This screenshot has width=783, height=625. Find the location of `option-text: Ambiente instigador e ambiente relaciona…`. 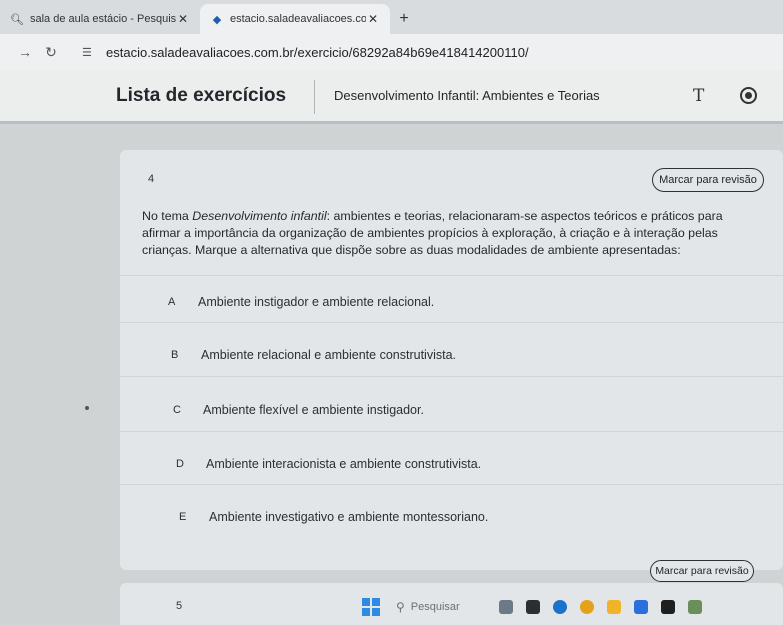

option-text: Ambiente instigador e ambiente relaciona… is located at coordinates (316, 302).